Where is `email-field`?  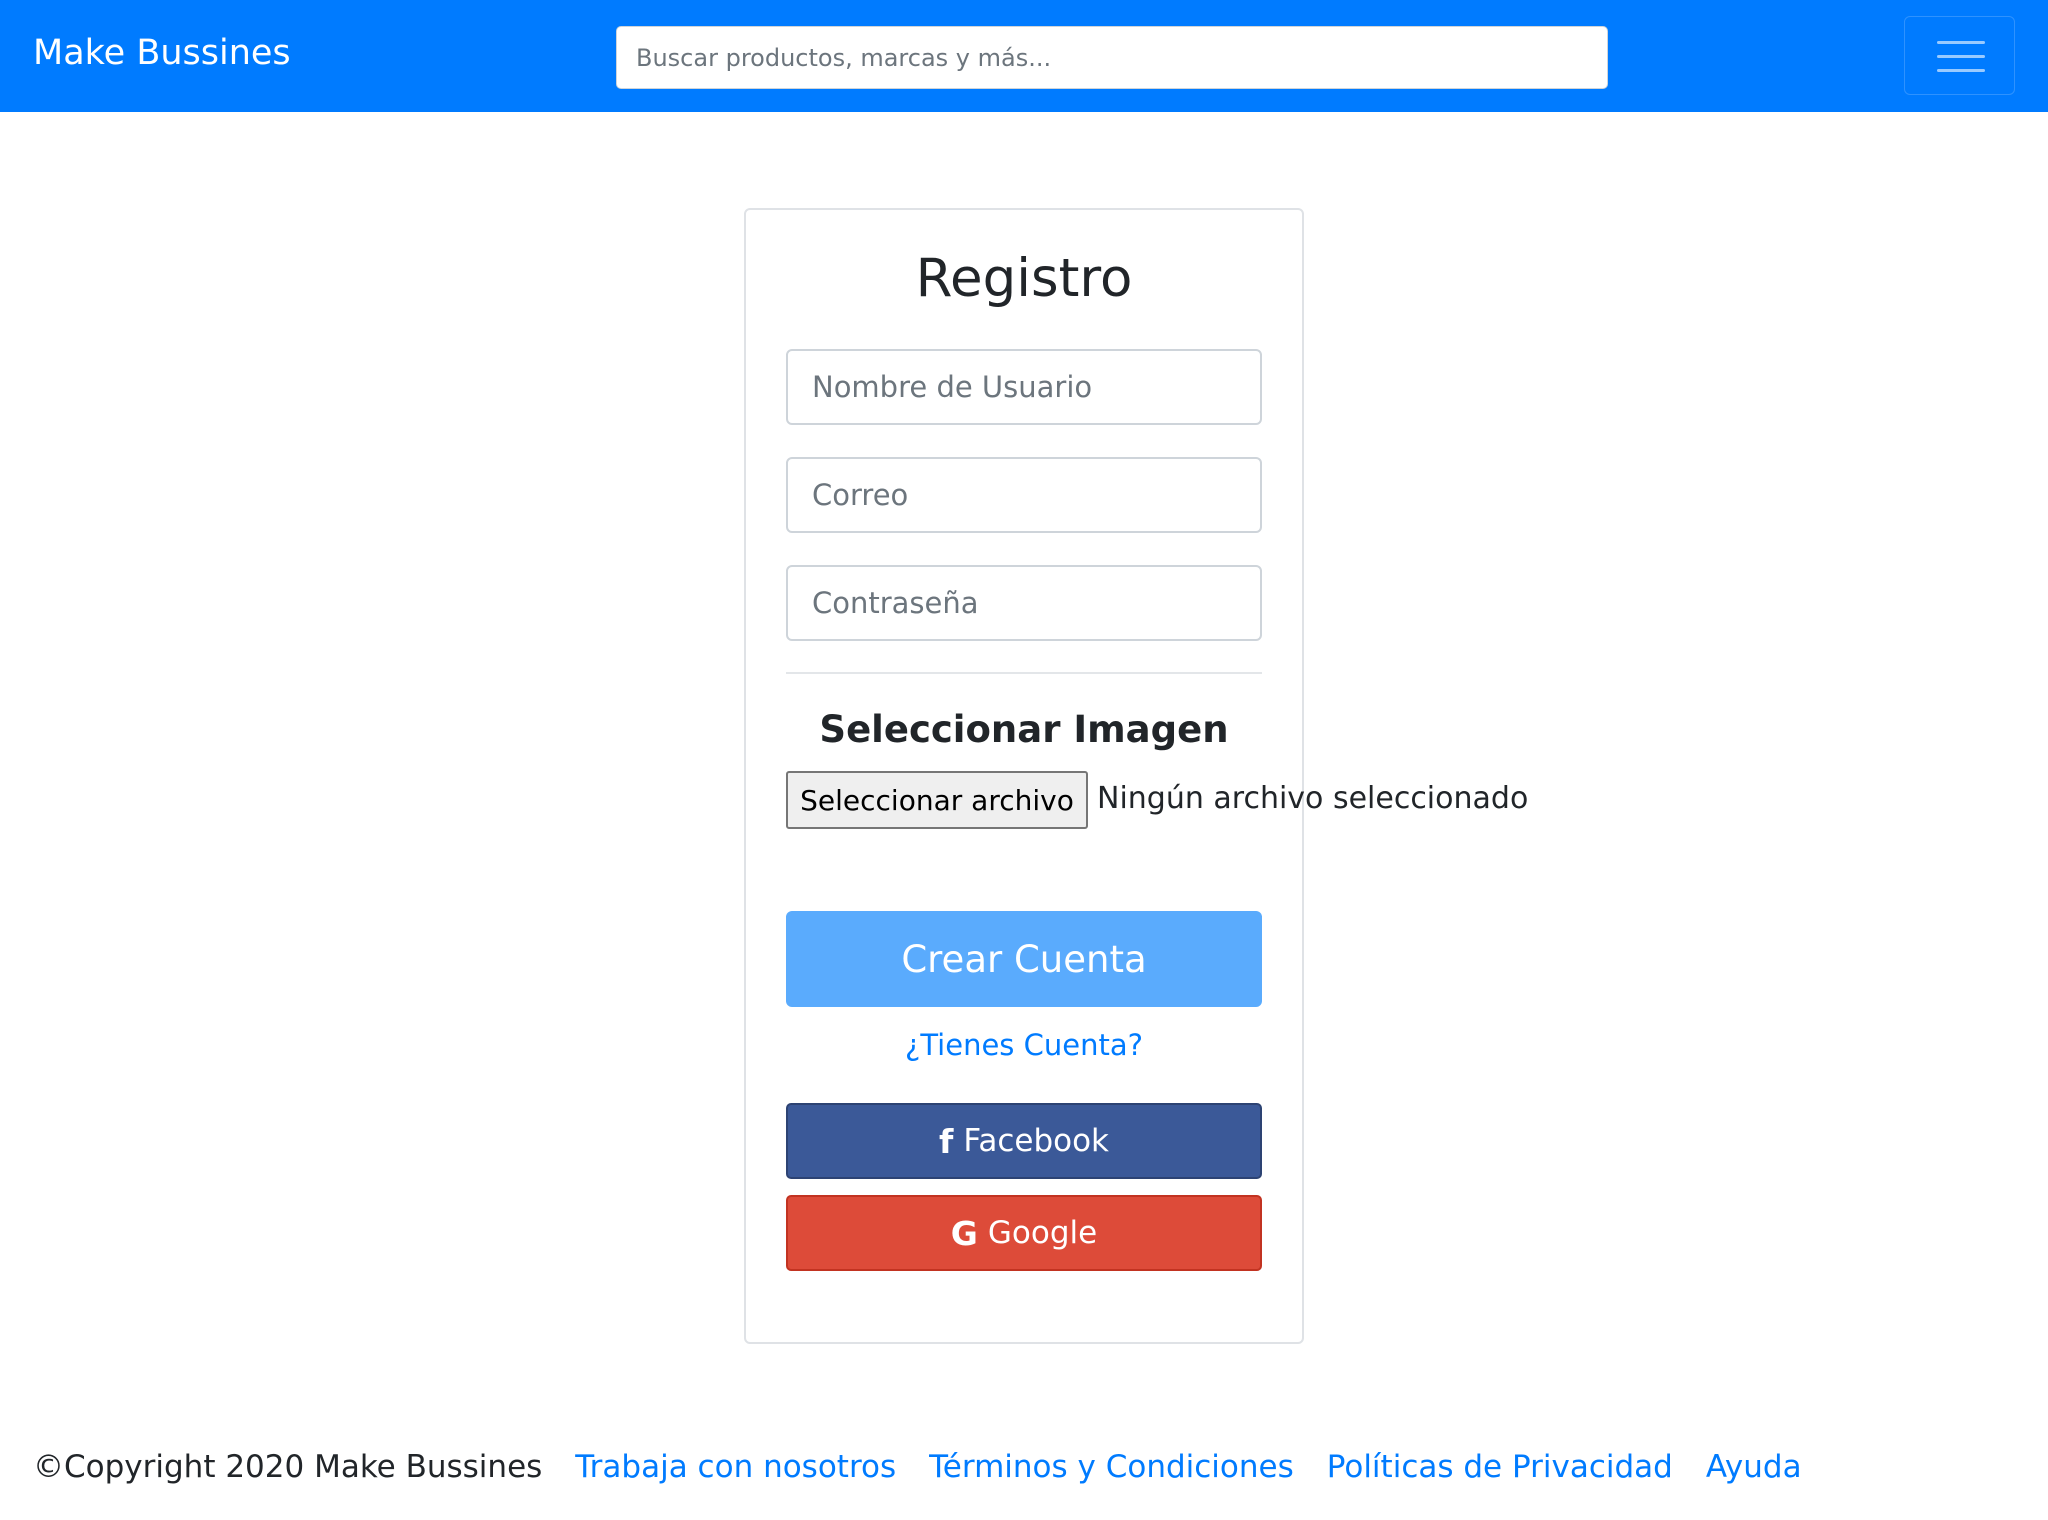 email-field is located at coordinates (1024, 495).